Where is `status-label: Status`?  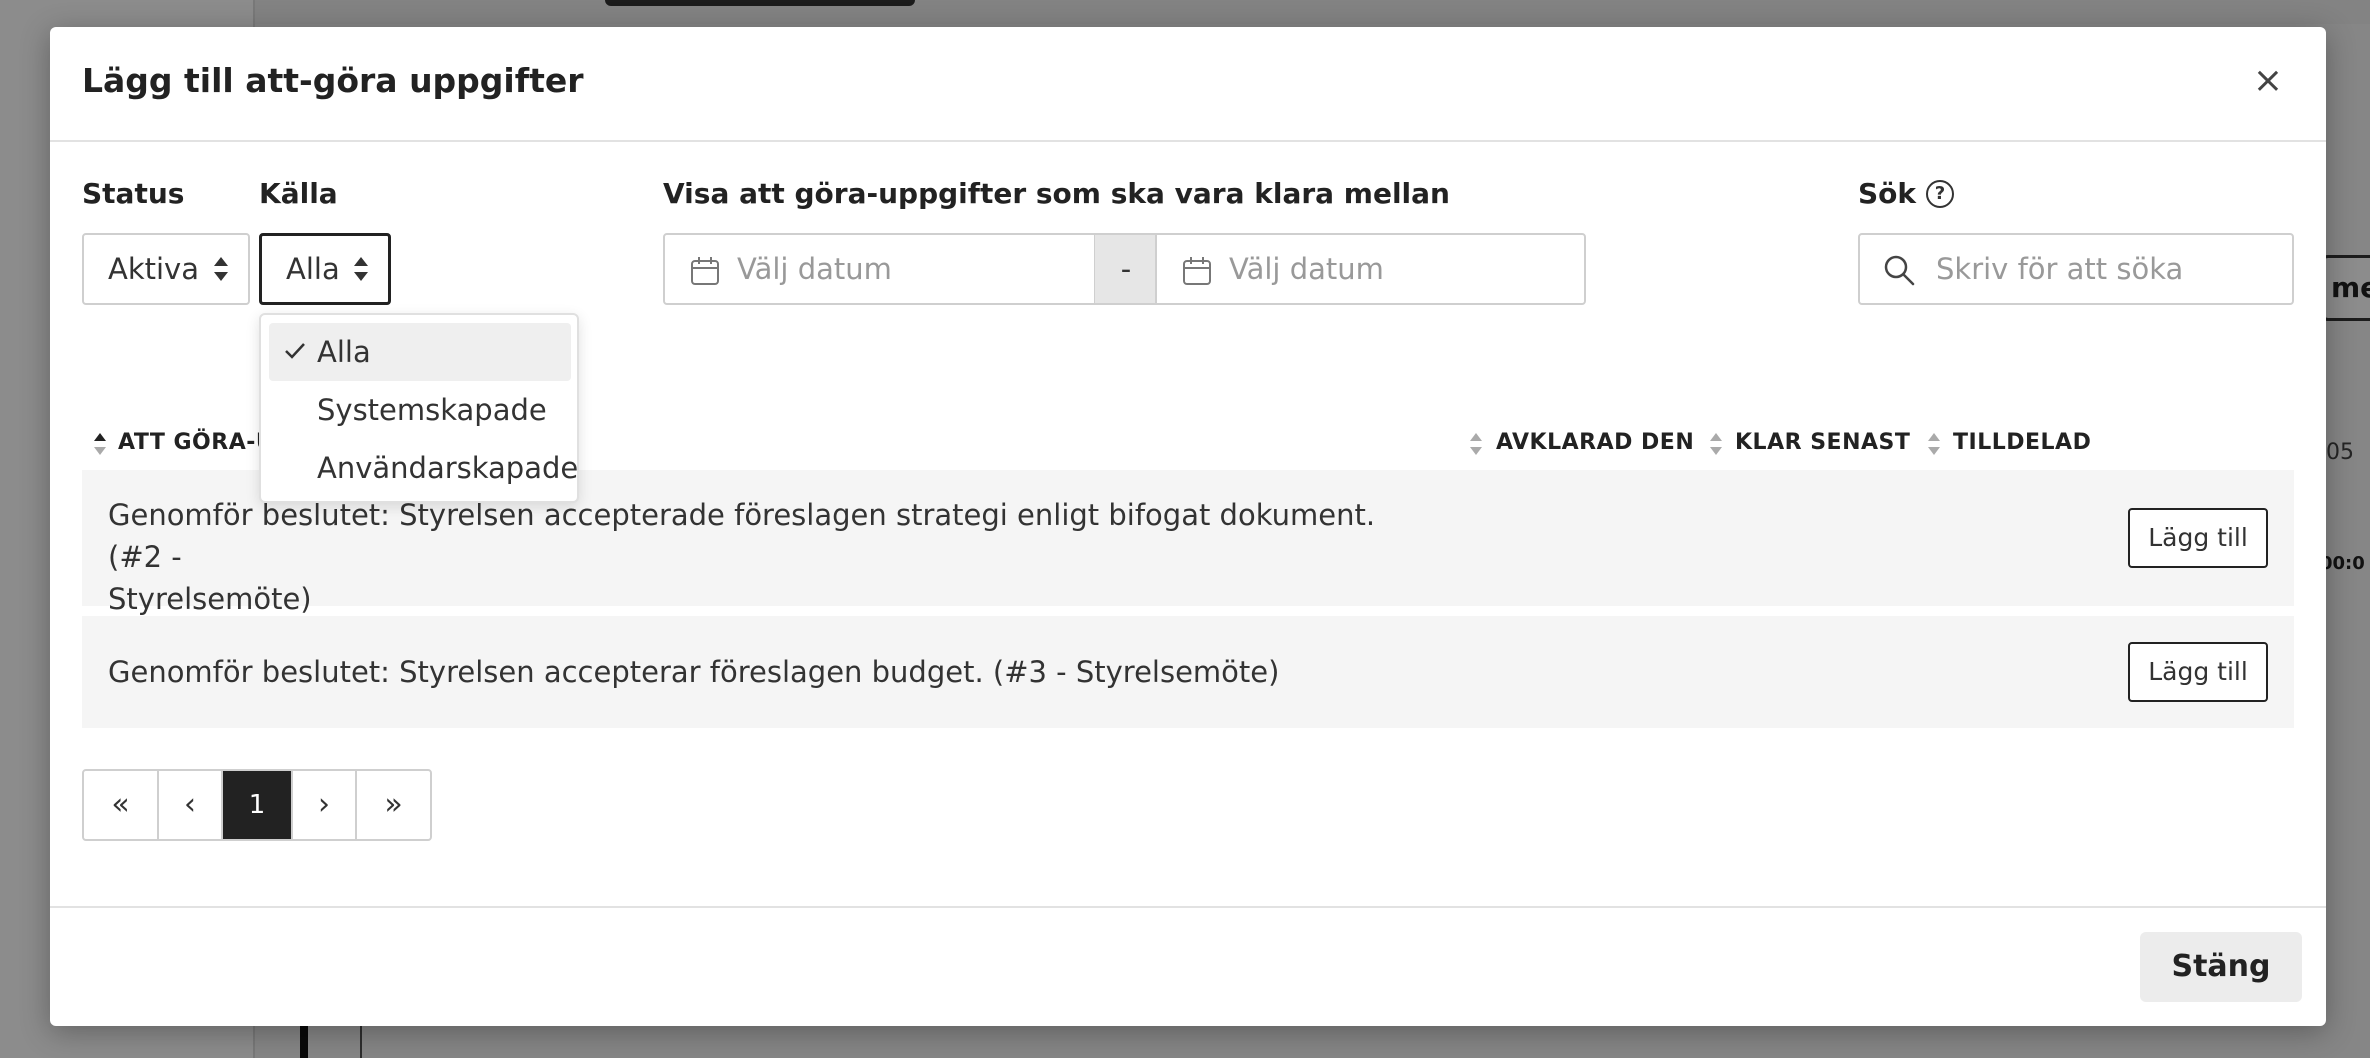 status-label: Status is located at coordinates (133, 193).